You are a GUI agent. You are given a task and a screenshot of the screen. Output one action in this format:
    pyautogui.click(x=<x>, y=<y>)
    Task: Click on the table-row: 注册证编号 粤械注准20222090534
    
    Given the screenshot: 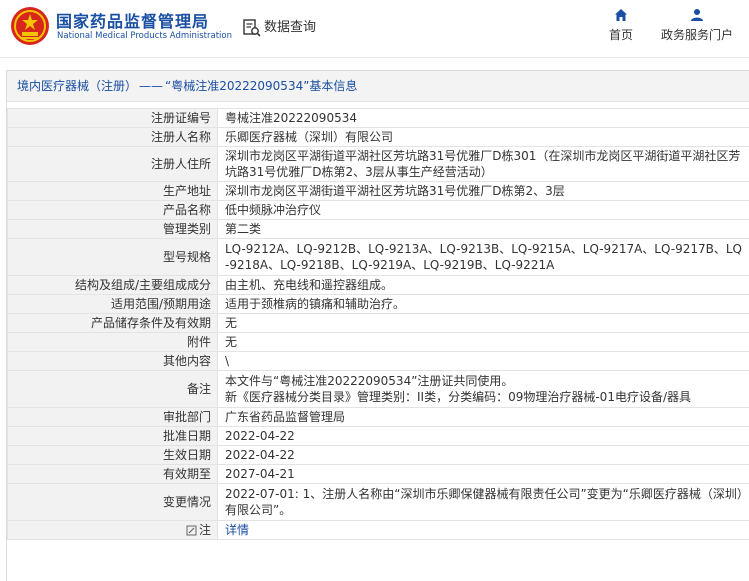 What is the action you would take?
    pyautogui.click(x=378, y=118)
    